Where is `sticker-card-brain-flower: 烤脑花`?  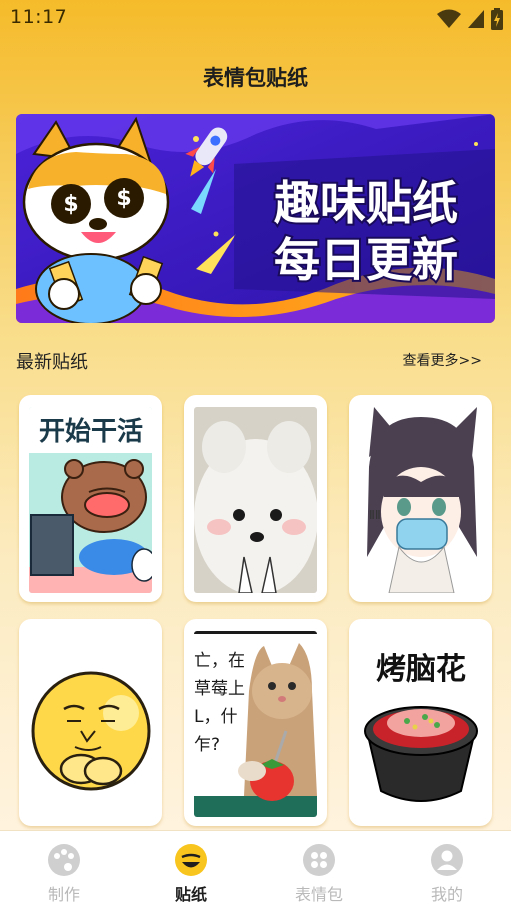
sticker-card-brain-flower: 烤脑花 is located at coordinates (420, 722).